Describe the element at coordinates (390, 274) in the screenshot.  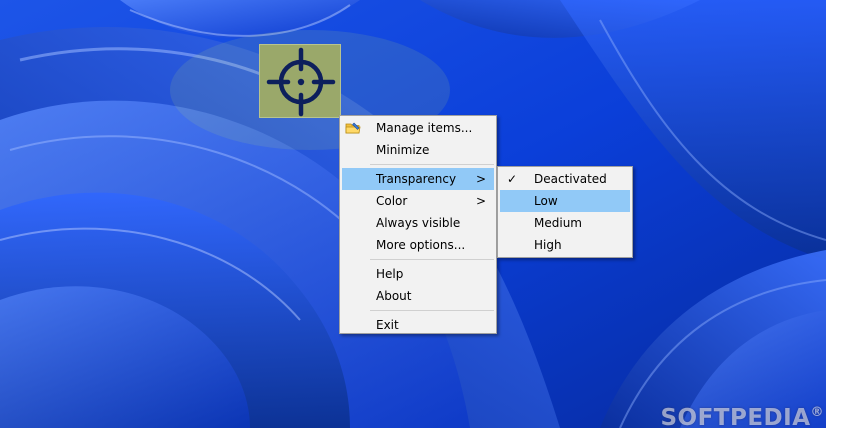
I see `menu-item-label: Help` at that location.